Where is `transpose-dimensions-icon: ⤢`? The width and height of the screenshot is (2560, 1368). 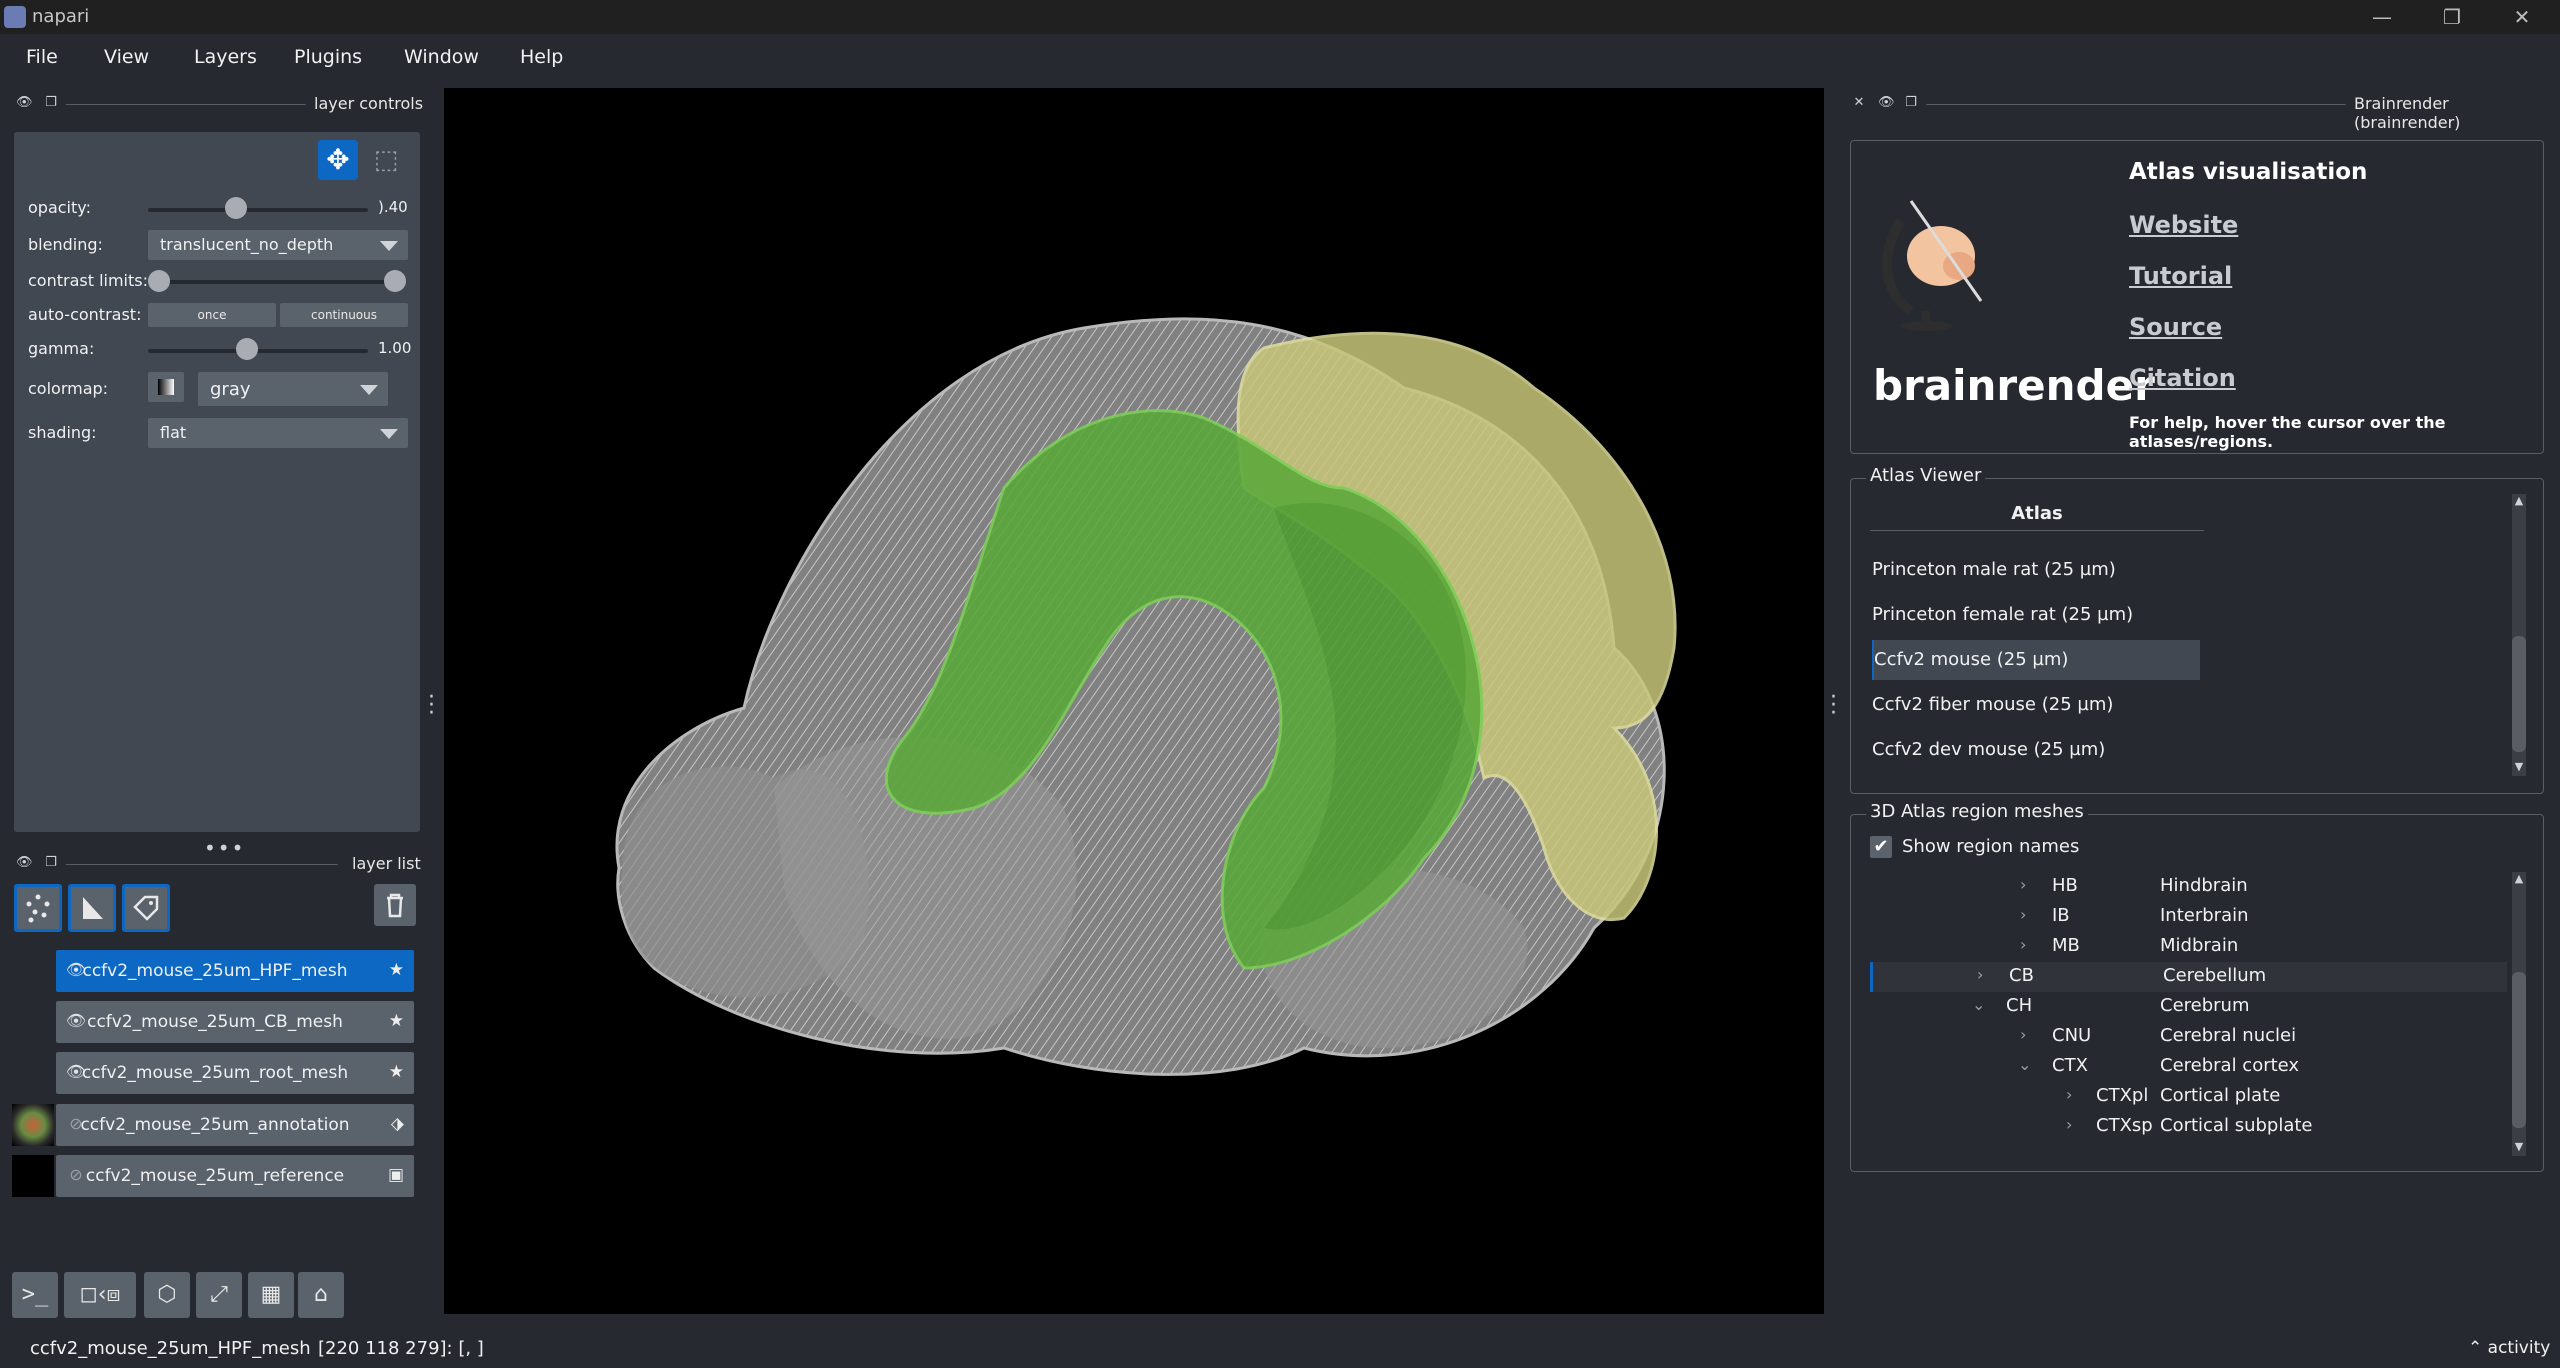 transpose-dimensions-icon: ⤢ is located at coordinates (219, 1295).